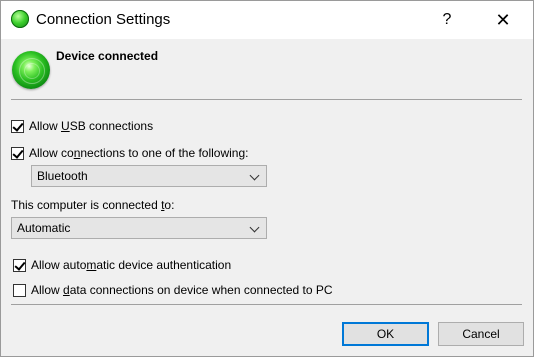  I want to click on connection-type-select: Bluetooth, so click(149, 176).